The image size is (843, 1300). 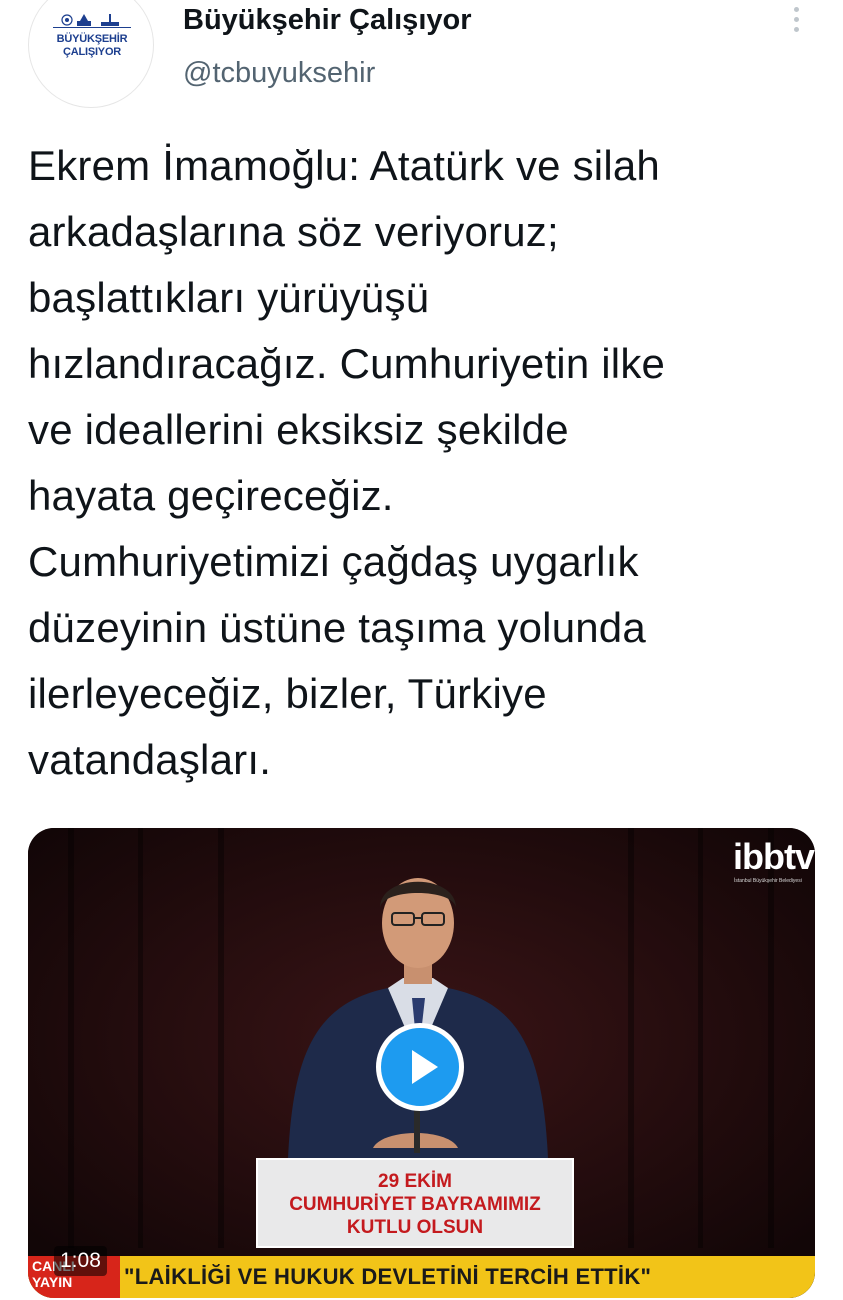 I want to click on avatar-text-line2: ÇALIŞIYOR, so click(x=92, y=52).